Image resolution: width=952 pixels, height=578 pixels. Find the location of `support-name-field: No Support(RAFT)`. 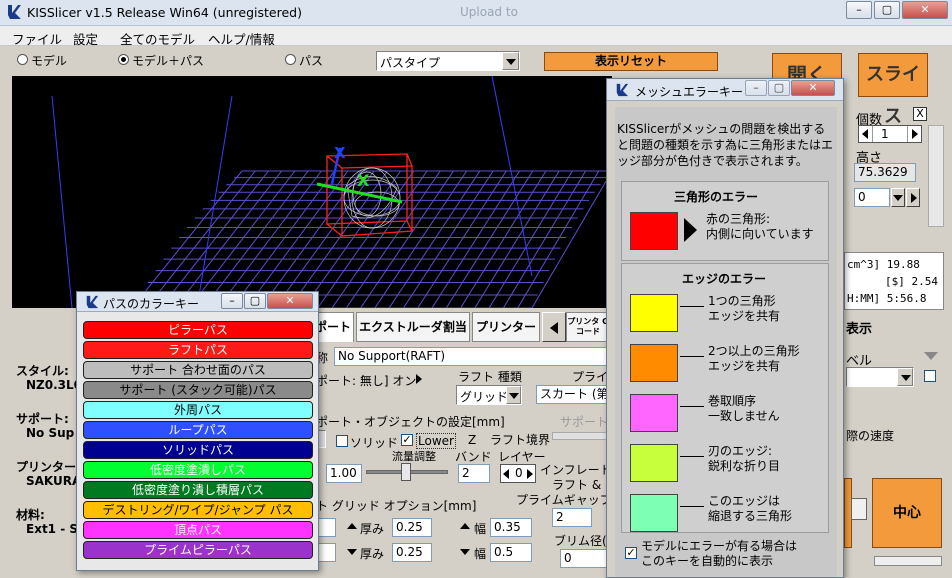

support-name-field: No Support(RAFT) is located at coordinates (472, 356).